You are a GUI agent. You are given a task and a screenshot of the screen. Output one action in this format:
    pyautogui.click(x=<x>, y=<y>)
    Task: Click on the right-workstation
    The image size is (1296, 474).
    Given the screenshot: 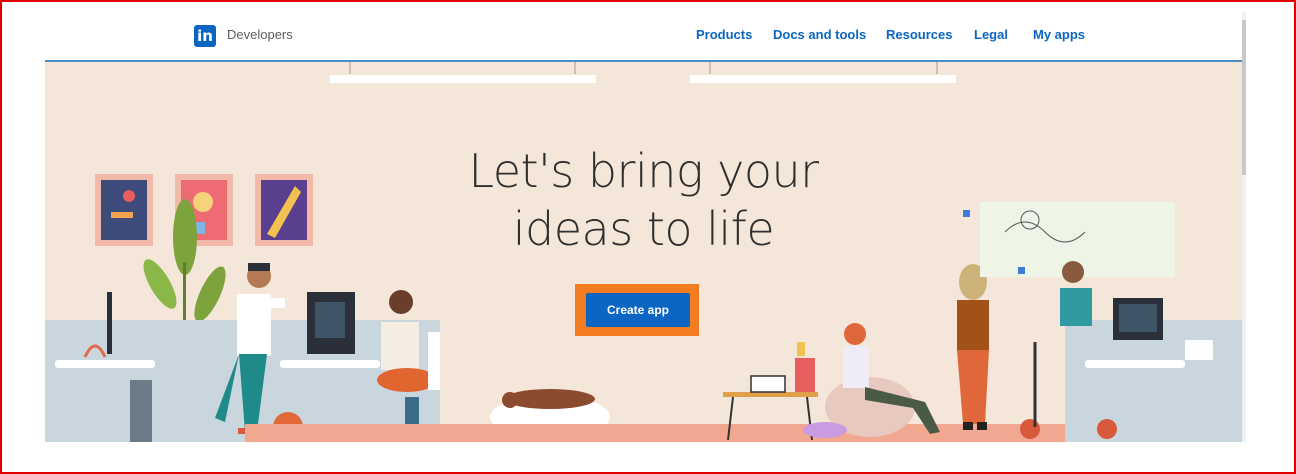 What is the action you would take?
    pyautogui.click(x=1131, y=351)
    